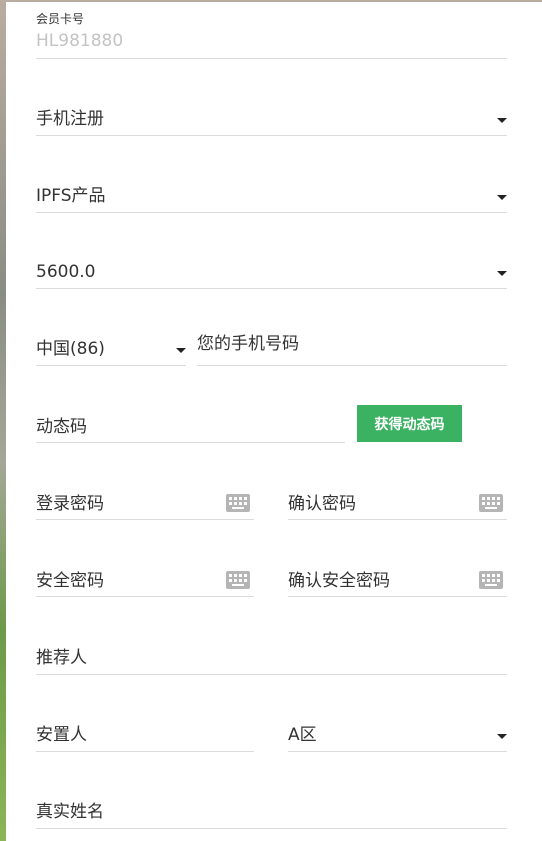  I want to click on product-select: IPFS产品, so click(271, 196).